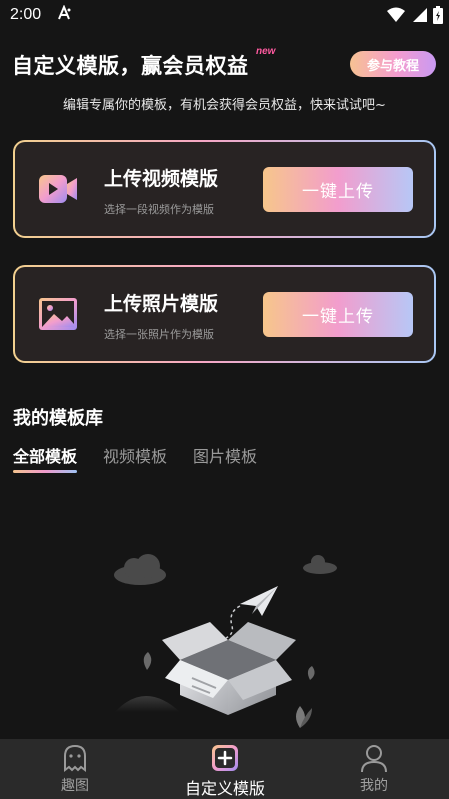 This screenshot has height=799, width=449. What do you see at coordinates (393, 64) in the screenshot?
I see `tutorial-button: 参与教程` at bounding box center [393, 64].